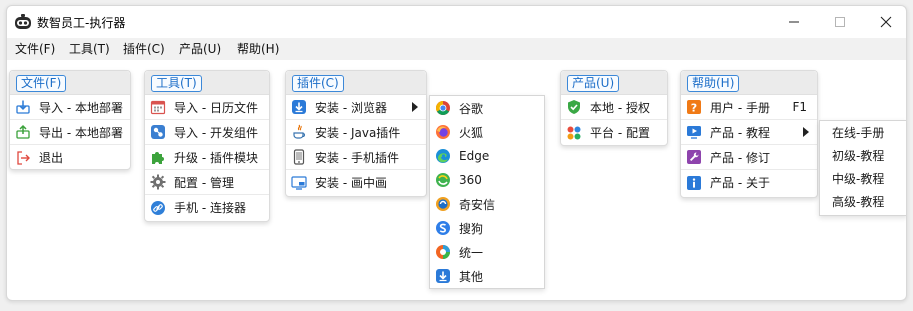  Describe the element at coordinates (471, 276) in the screenshot. I see `menu-item-label: 其他` at that location.